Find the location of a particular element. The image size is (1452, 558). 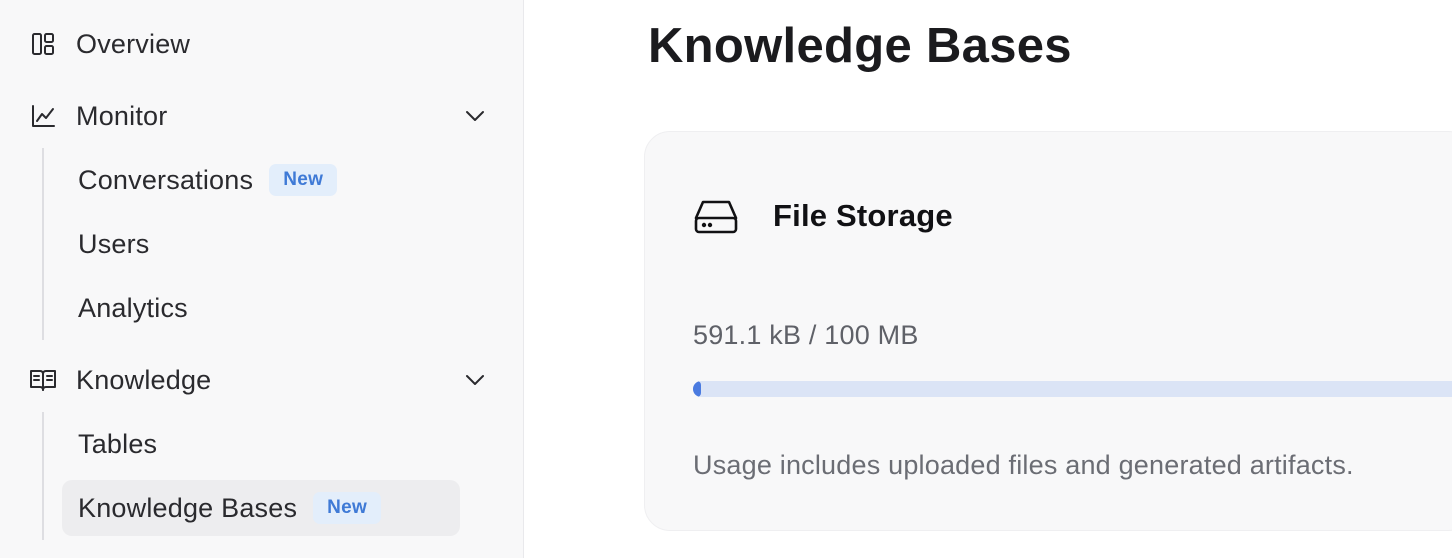

sidebar-item-analytics: Analytics is located at coordinates (125, 308).